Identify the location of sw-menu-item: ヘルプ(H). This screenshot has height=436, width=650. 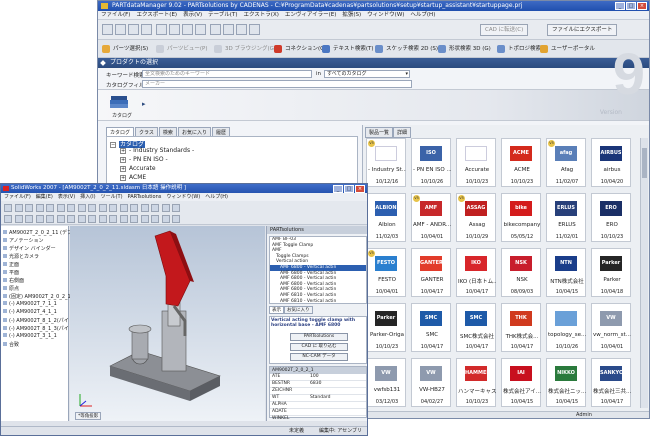
(216, 197).